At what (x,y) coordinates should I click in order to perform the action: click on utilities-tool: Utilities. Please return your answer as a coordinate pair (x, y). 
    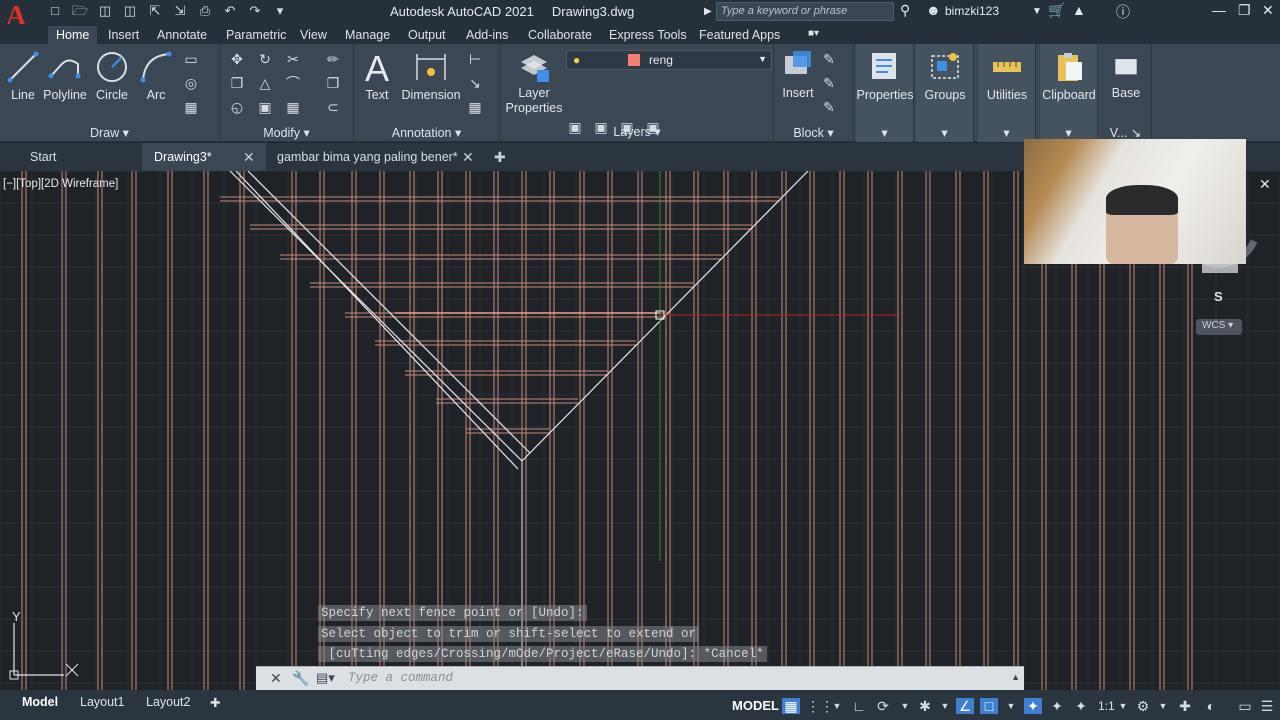
    Looking at the image, I should click on (1007, 76).